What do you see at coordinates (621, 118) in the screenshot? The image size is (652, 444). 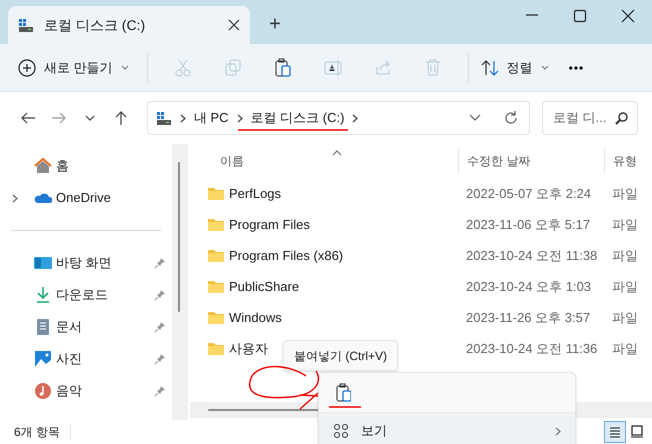 I see `search-icon` at bounding box center [621, 118].